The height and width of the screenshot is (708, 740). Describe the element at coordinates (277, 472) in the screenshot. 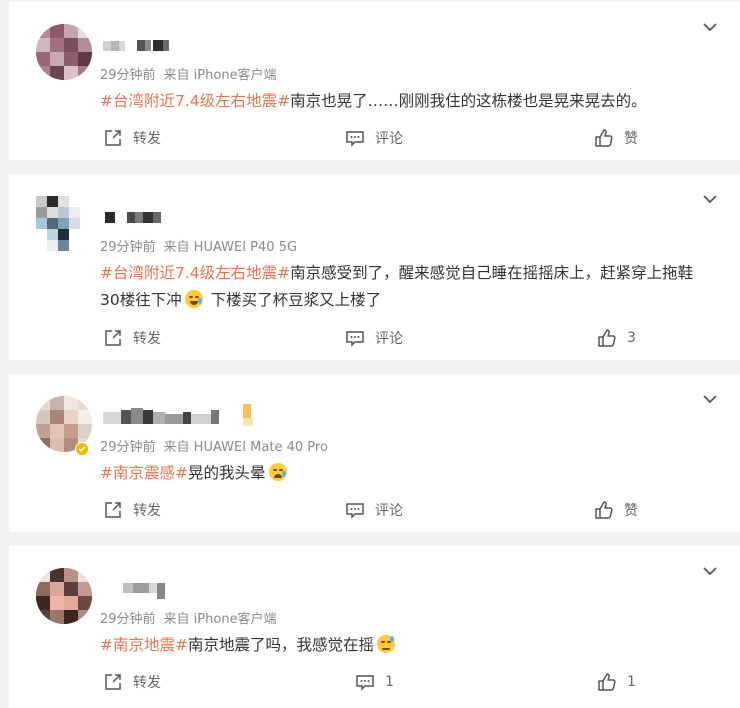

I see `crying-emoji` at that location.